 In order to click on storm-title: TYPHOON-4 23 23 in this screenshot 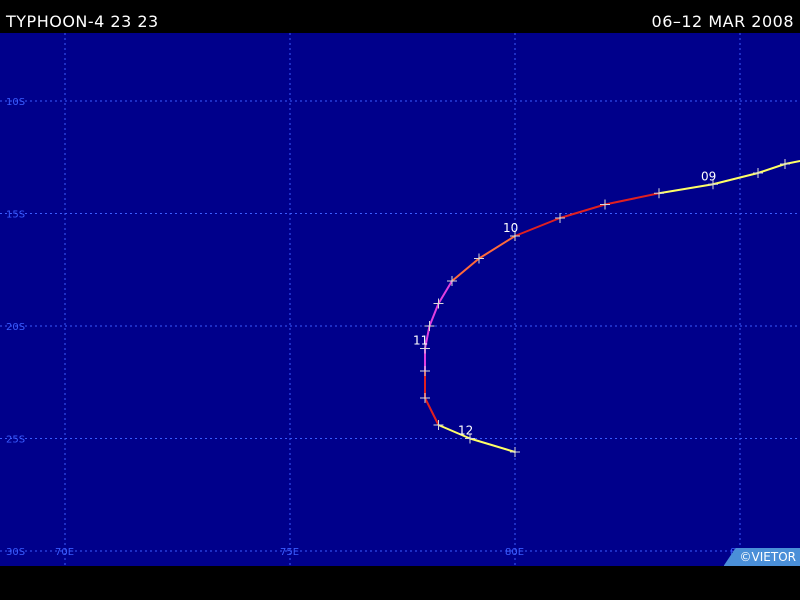, I will do `click(82, 21)`.